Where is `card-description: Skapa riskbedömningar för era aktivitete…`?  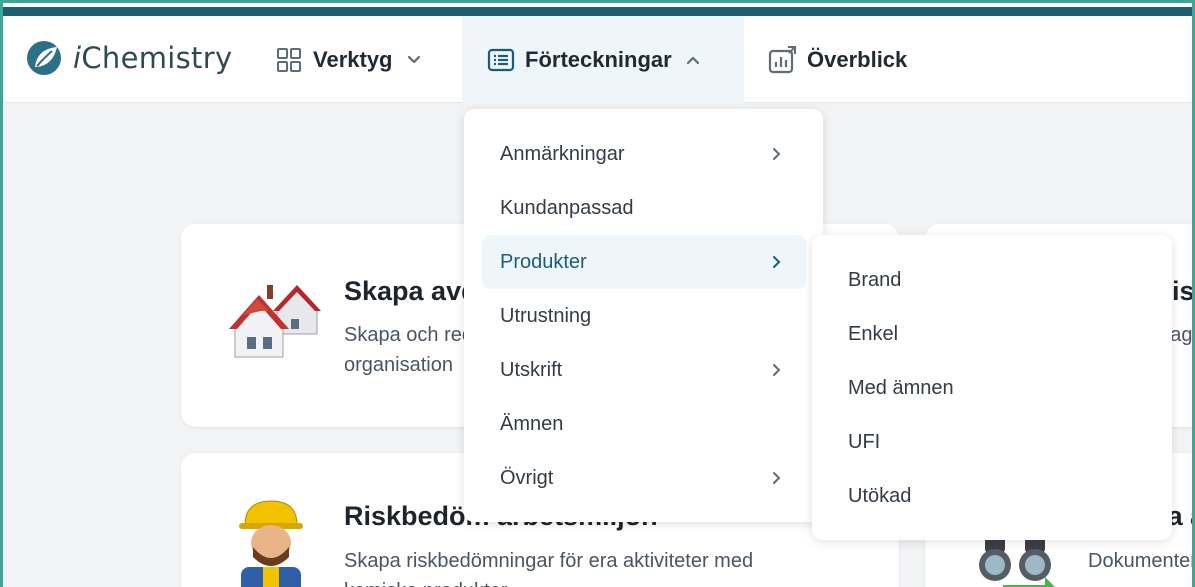 card-description: Skapa riskbedömningar för era aktivitete… is located at coordinates (549, 561).